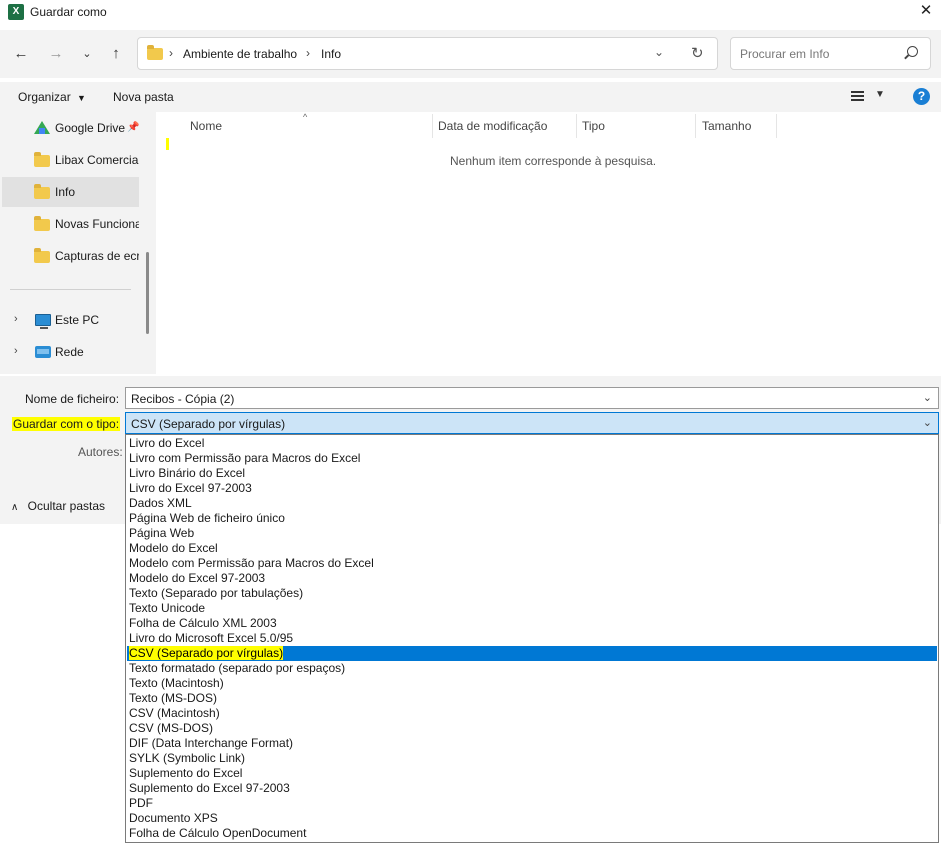 The height and width of the screenshot is (843, 941). What do you see at coordinates (593, 126) in the screenshot?
I see `column-header-type: Tipo` at bounding box center [593, 126].